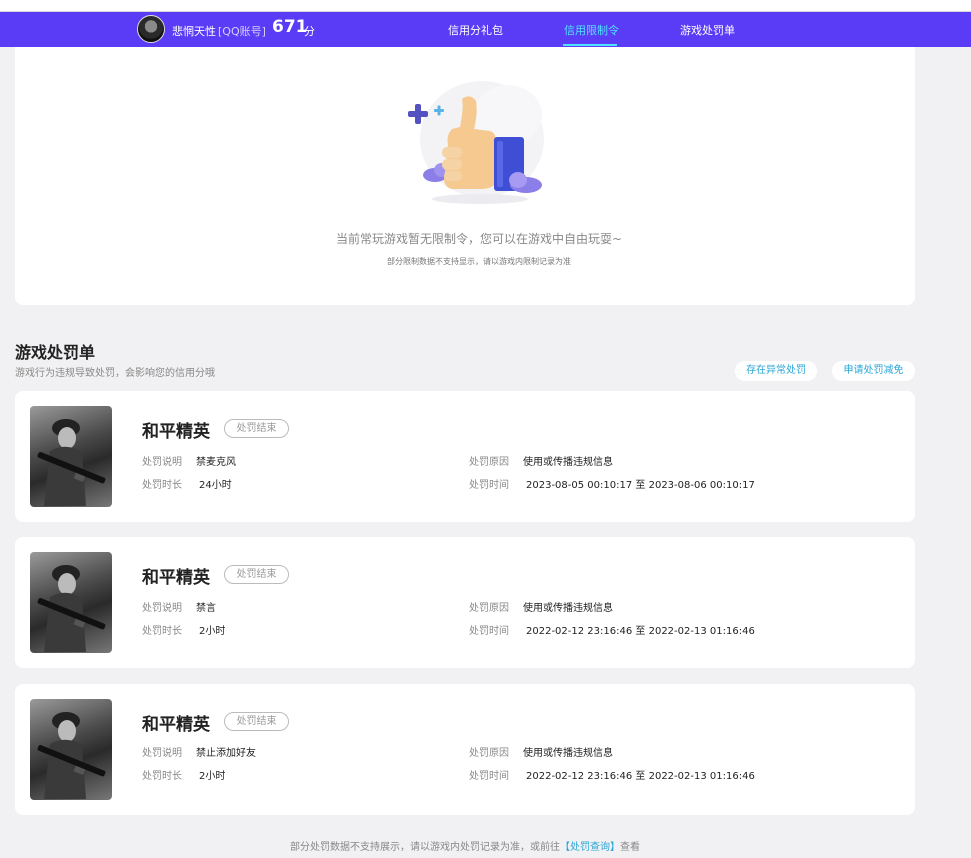  Describe the element at coordinates (290, 27) in the screenshot. I see `credit-score: 671` at that location.